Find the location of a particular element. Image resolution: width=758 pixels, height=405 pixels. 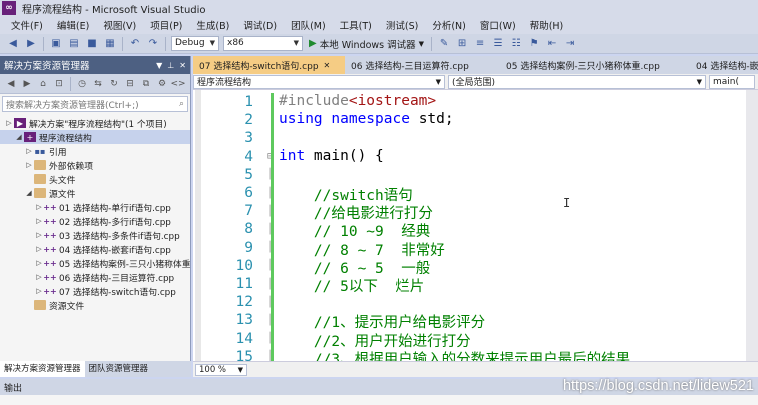

vertical-scrollbar is located at coordinates (752, 225).